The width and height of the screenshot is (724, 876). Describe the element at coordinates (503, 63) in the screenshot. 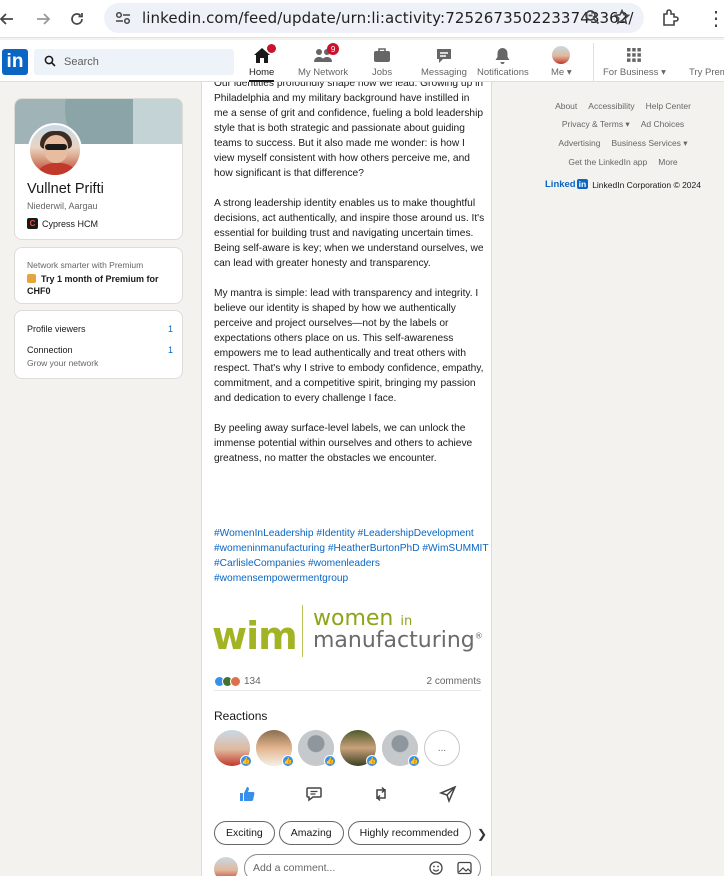

I see `nav-notifications: Notifications` at that location.